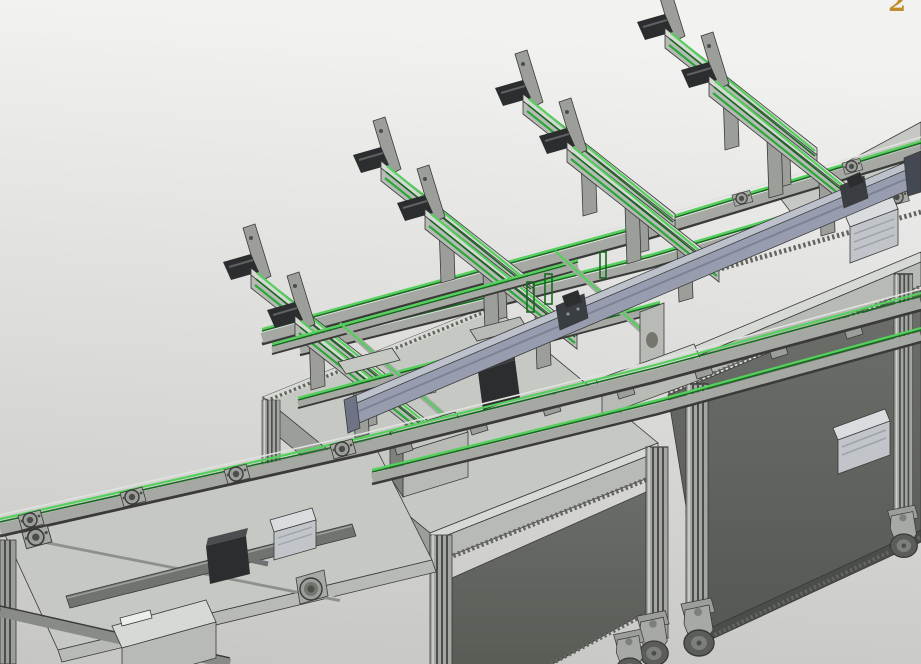 The image size is (921, 664). What do you see at coordinates (902, 531) in the screenshot?
I see `caster-right-rear` at bounding box center [902, 531].